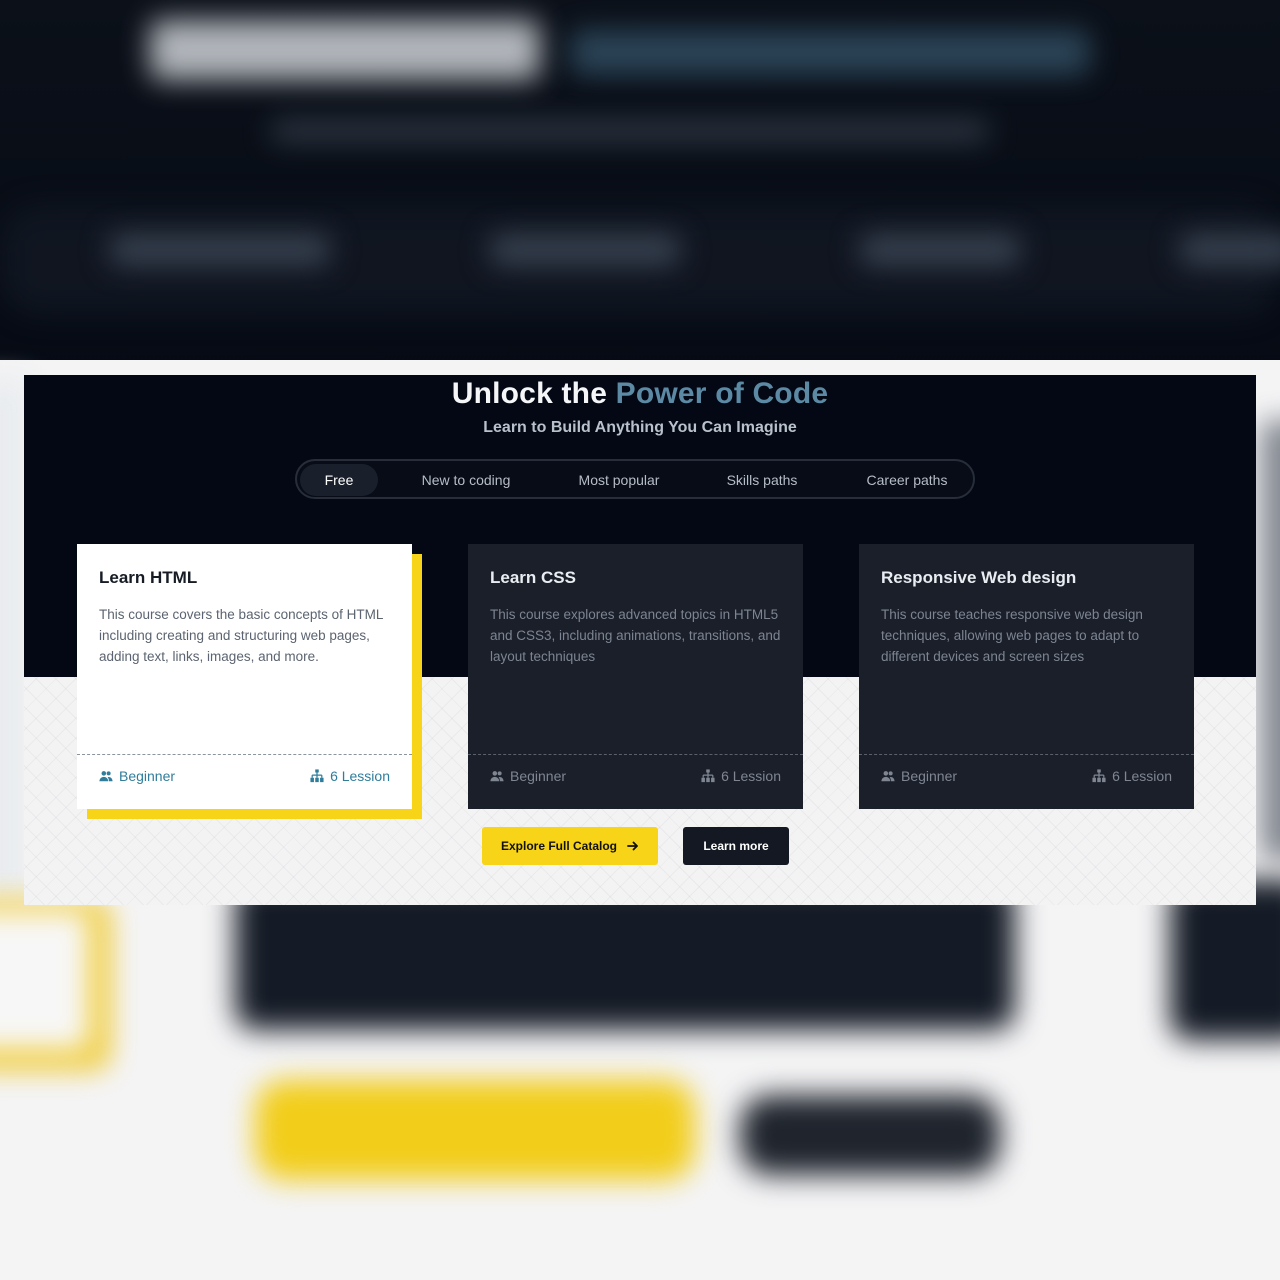 This screenshot has height=1280, width=1280. I want to click on explore-catalog-button: Explore Full Catalog, so click(570, 846).